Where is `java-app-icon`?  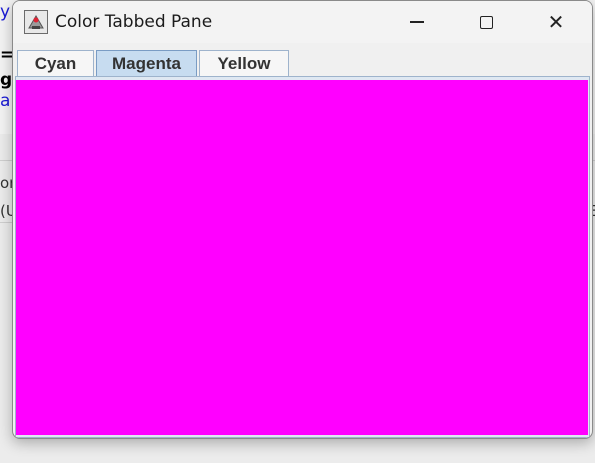 java-app-icon is located at coordinates (36, 22).